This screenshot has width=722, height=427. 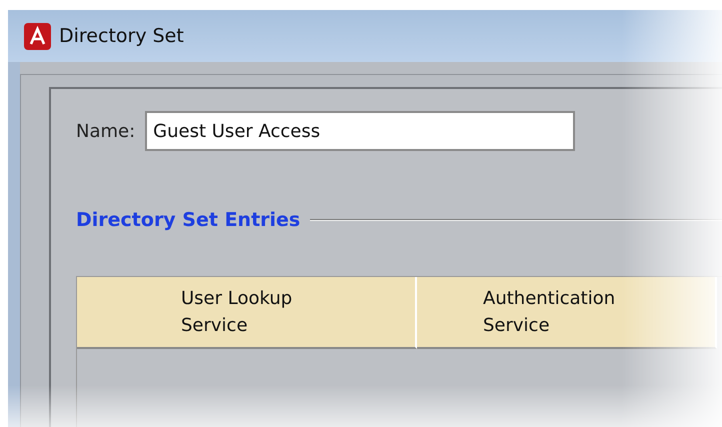 What do you see at coordinates (37, 36) in the screenshot?
I see `app-logo-icon` at bounding box center [37, 36].